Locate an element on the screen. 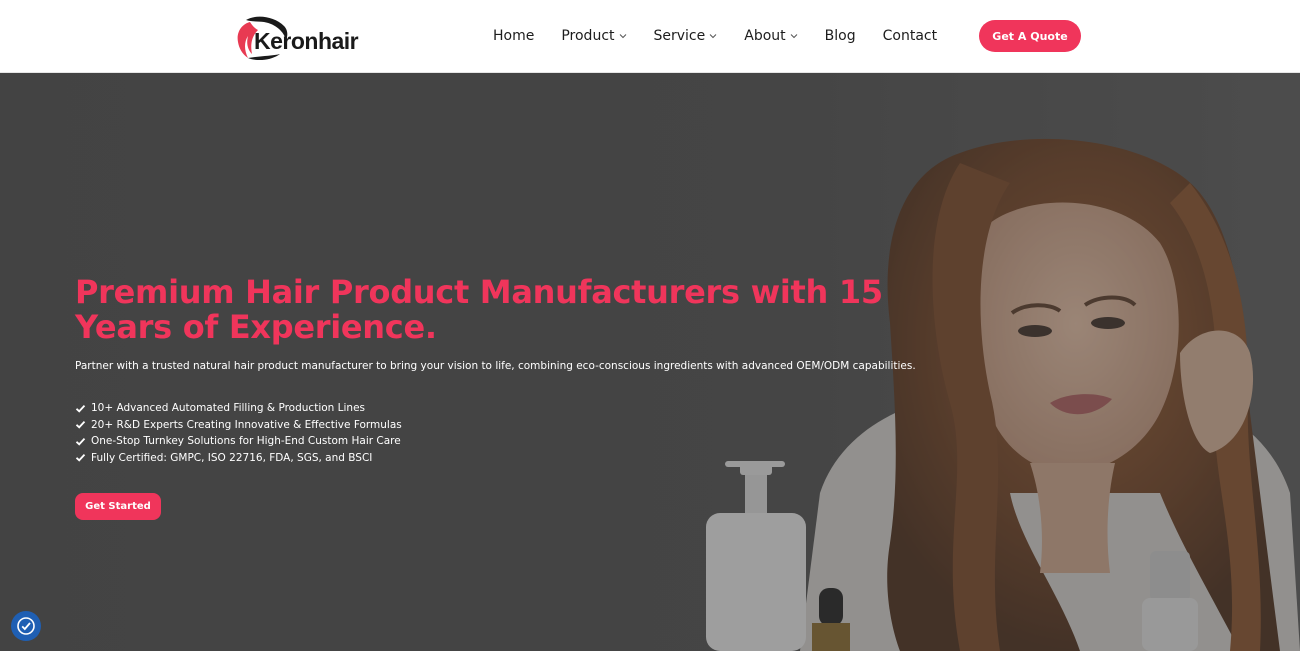  brand-logo: Keronhair is located at coordinates (295, 37).